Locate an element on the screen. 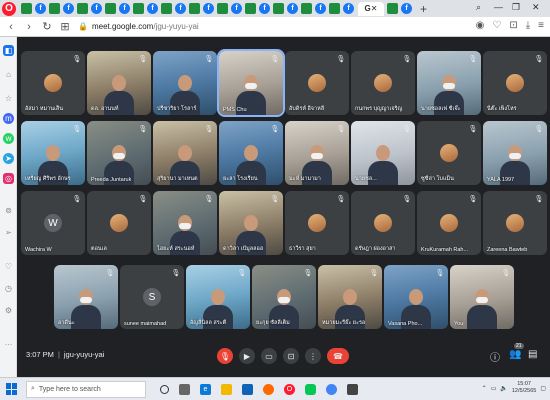  participant-tile: 🎙 ดล. อานนท์ is located at coordinates (119, 83).